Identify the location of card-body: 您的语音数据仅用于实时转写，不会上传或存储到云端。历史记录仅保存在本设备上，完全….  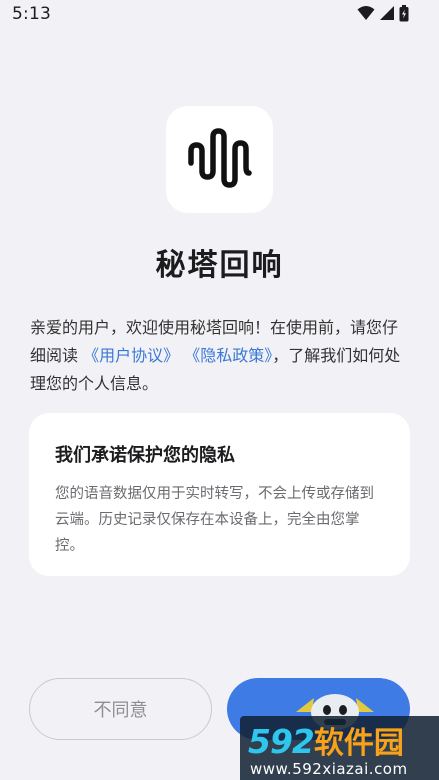
(214, 520).